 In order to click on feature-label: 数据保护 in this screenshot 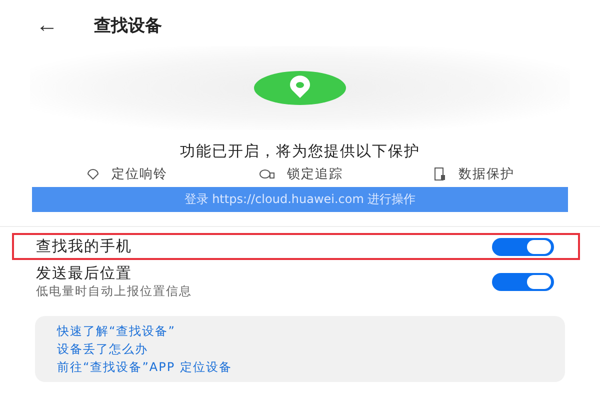, I will do `click(486, 174)`.